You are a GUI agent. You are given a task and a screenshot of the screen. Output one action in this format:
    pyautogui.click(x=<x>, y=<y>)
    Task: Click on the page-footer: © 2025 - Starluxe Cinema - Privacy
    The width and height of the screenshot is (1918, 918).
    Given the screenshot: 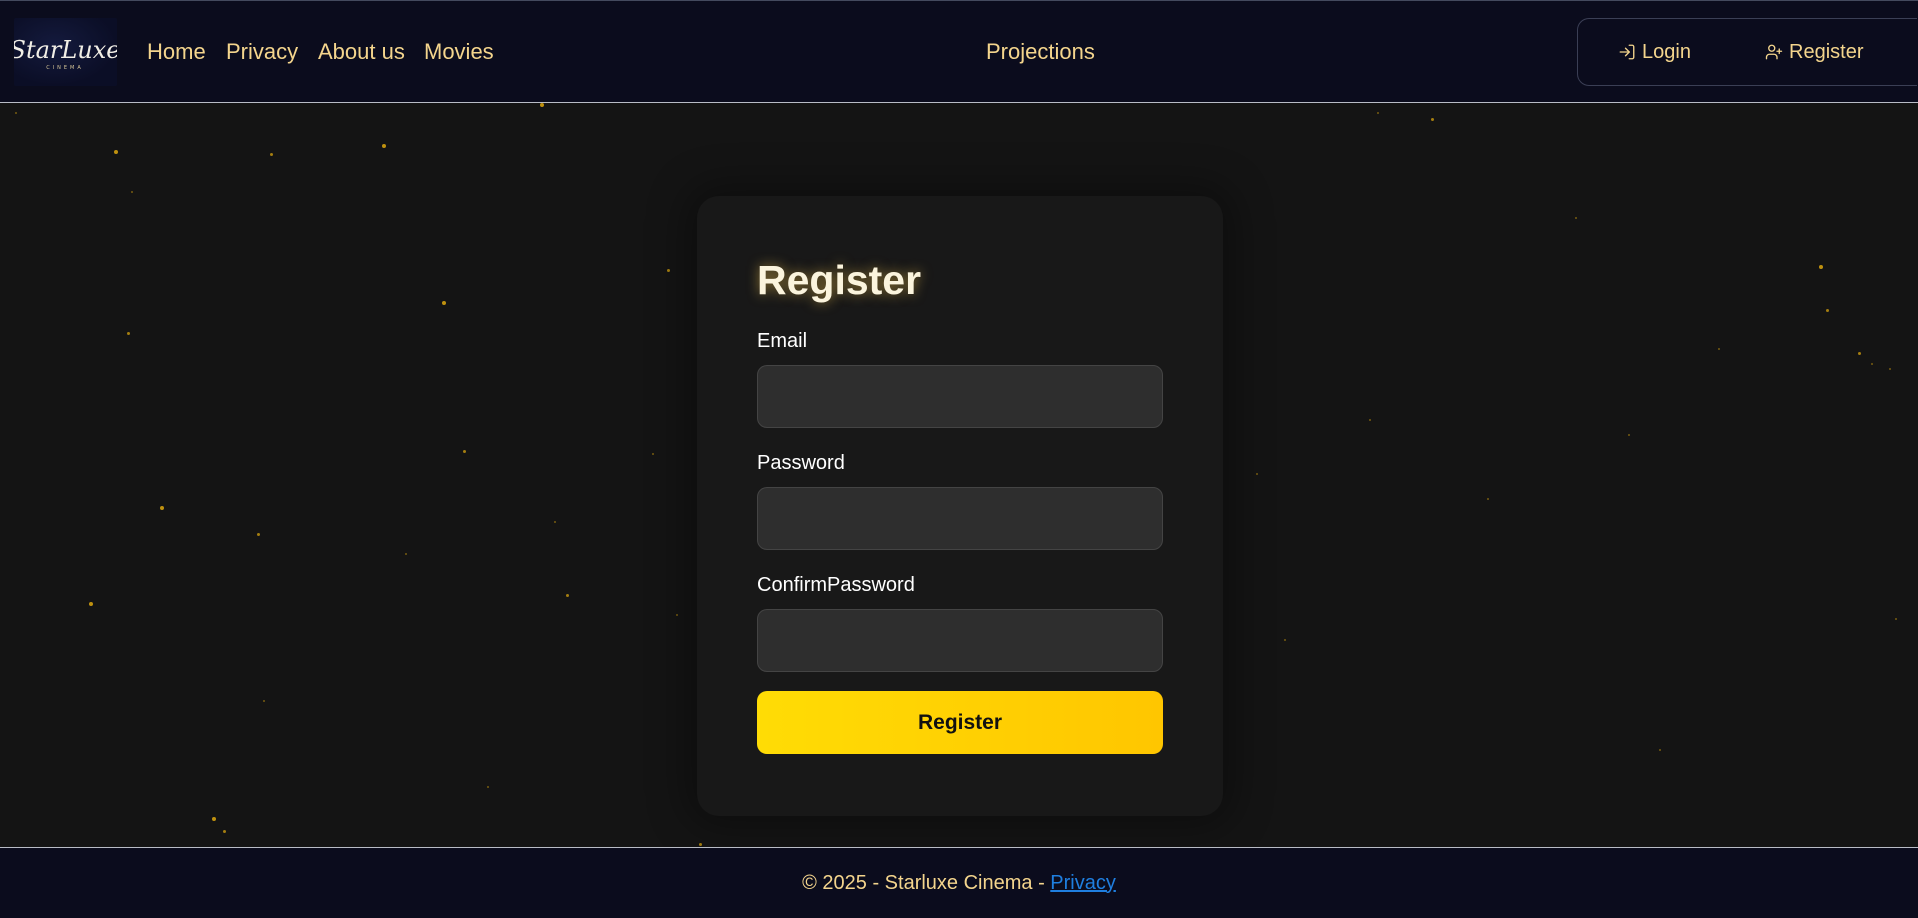 What is the action you would take?
    pyautogui.click(x=959, y=882)
    